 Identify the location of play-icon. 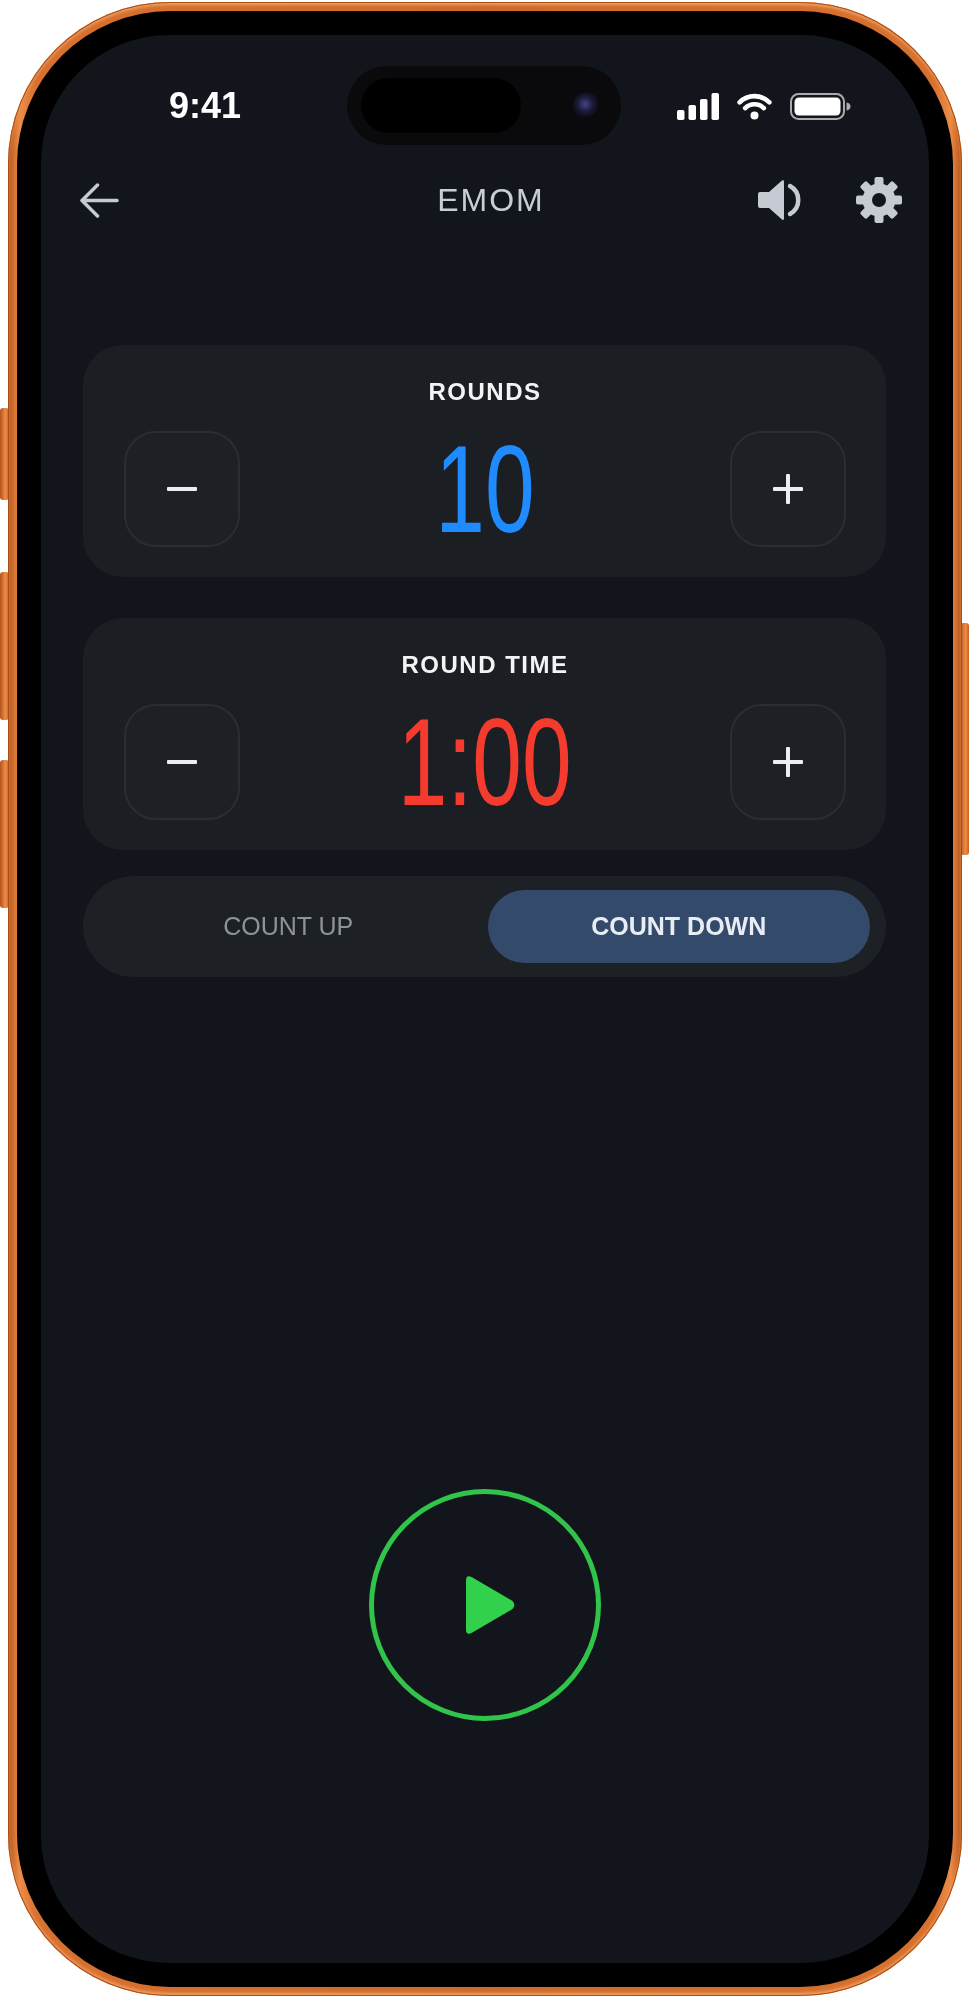
(490, 1605).